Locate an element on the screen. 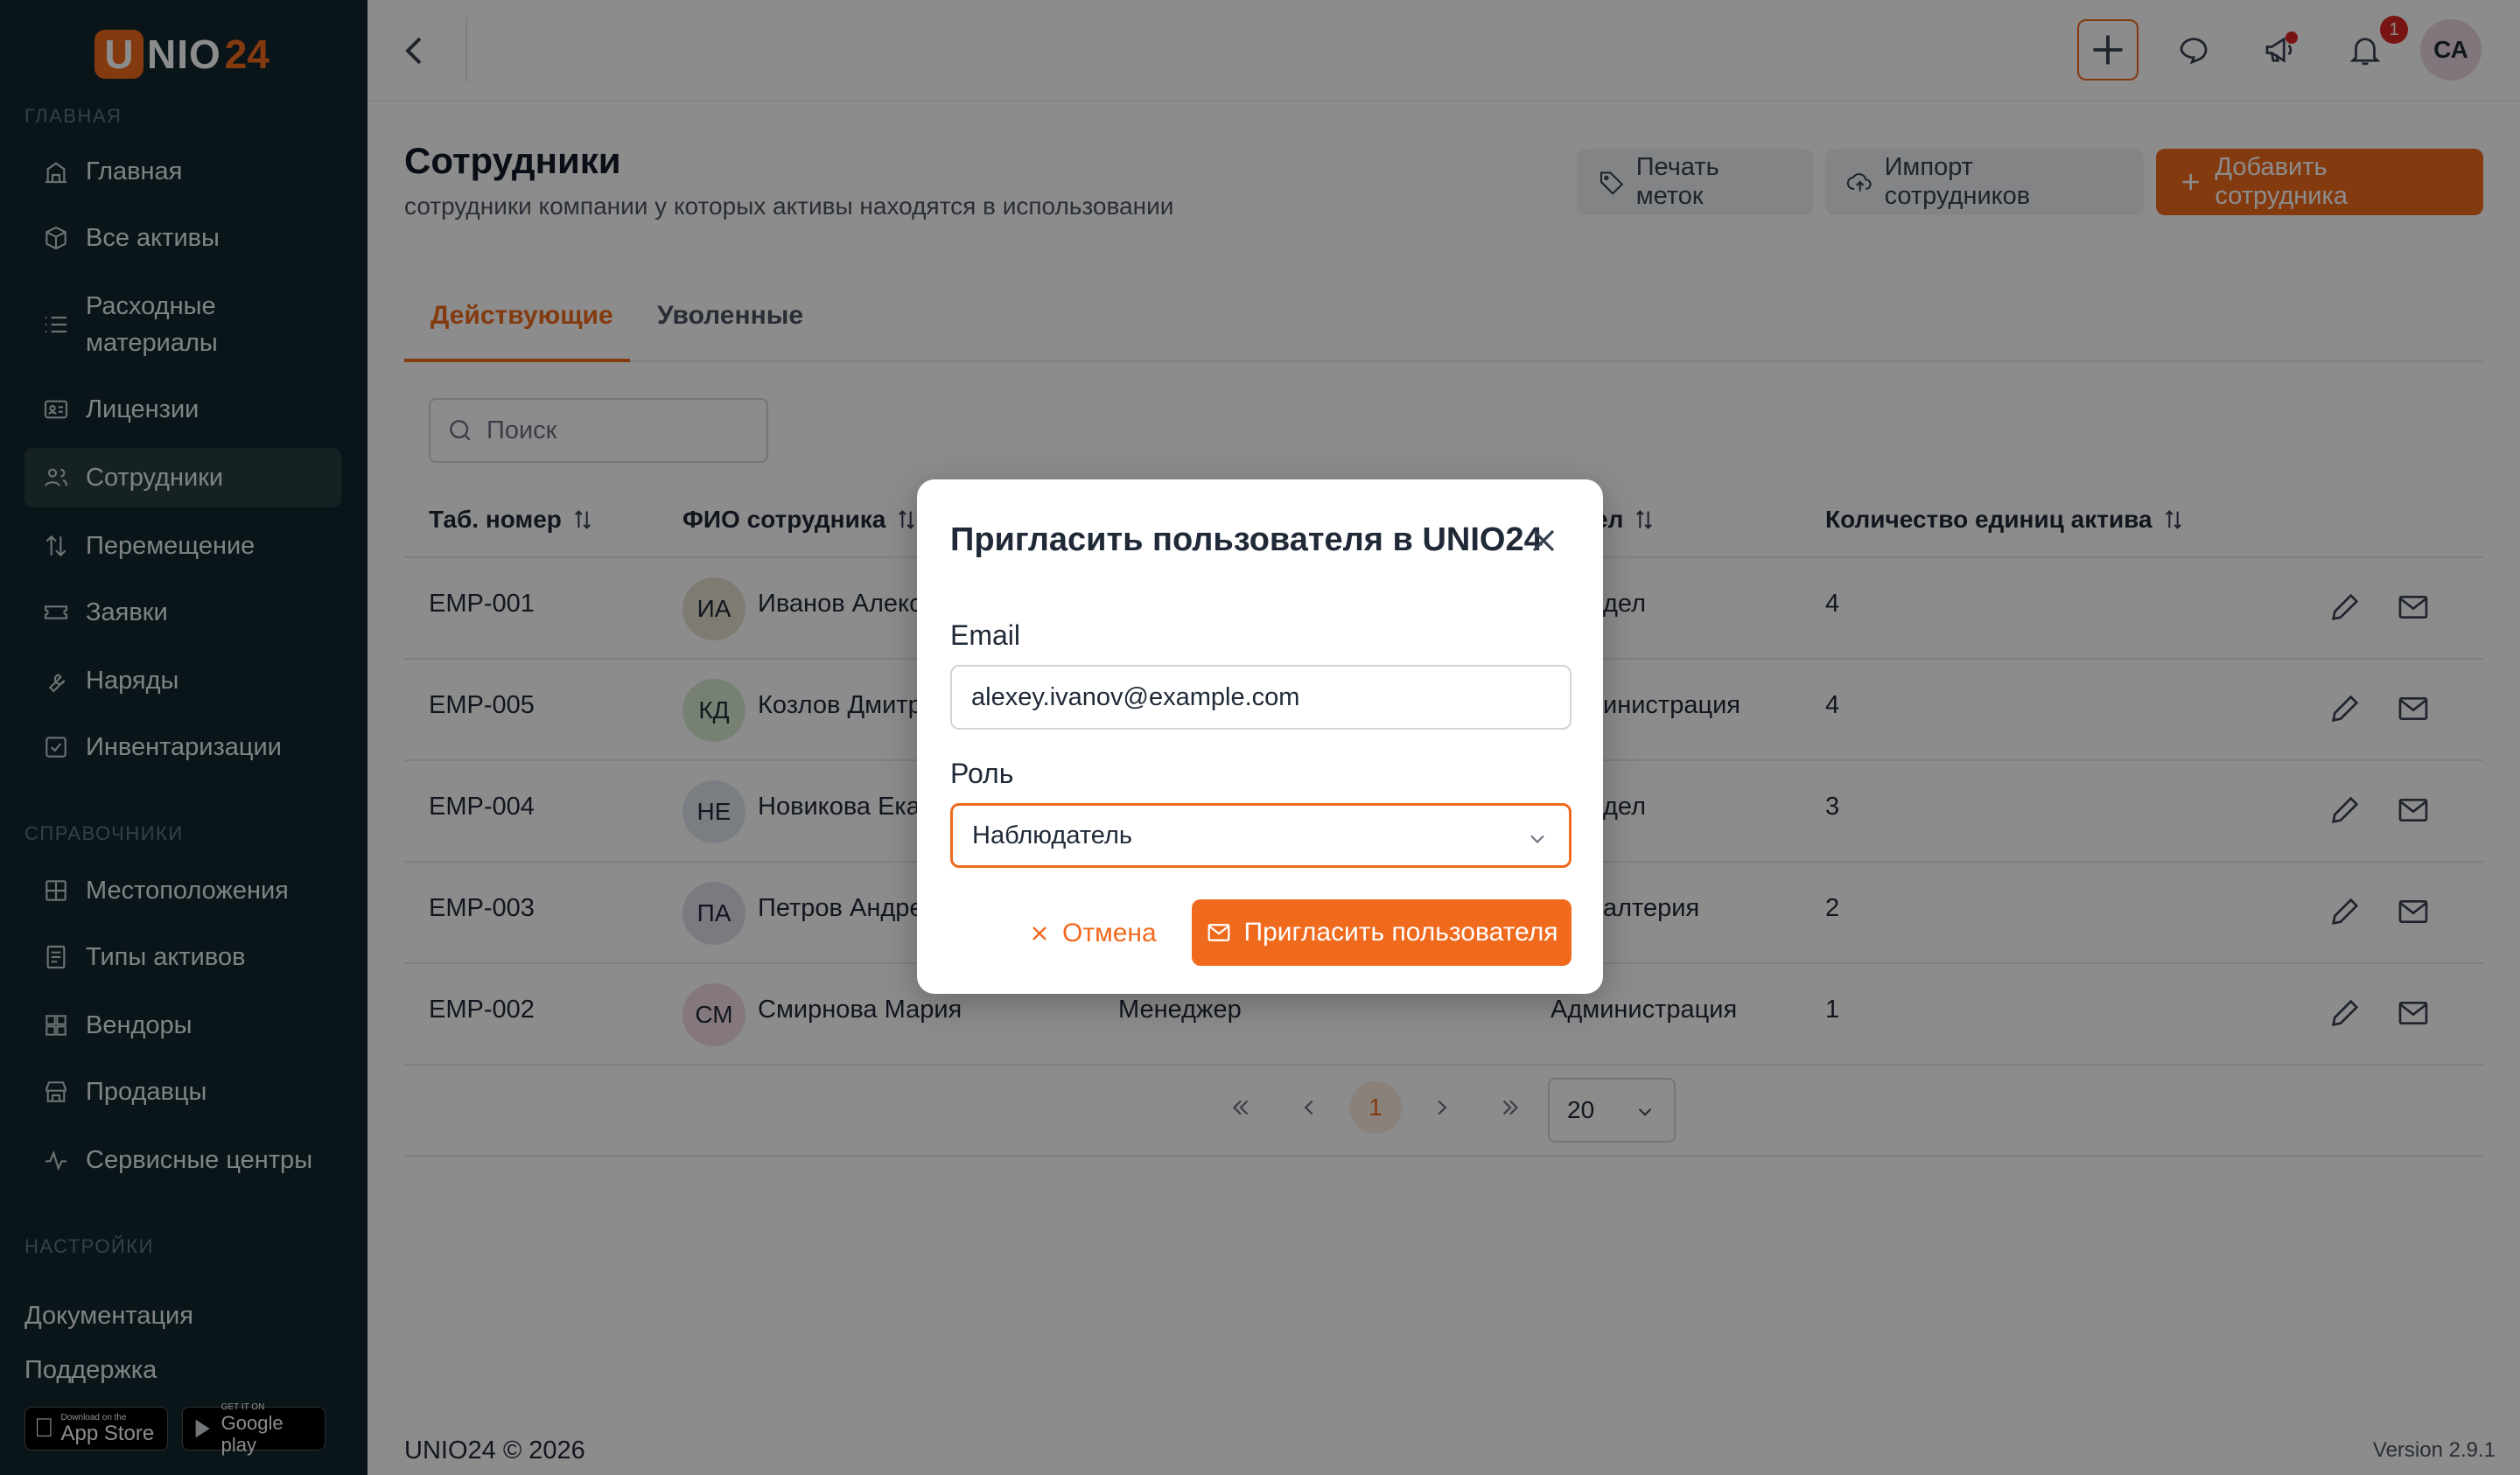  cancel-button: Отмена is located at coordinates (1092, 933).